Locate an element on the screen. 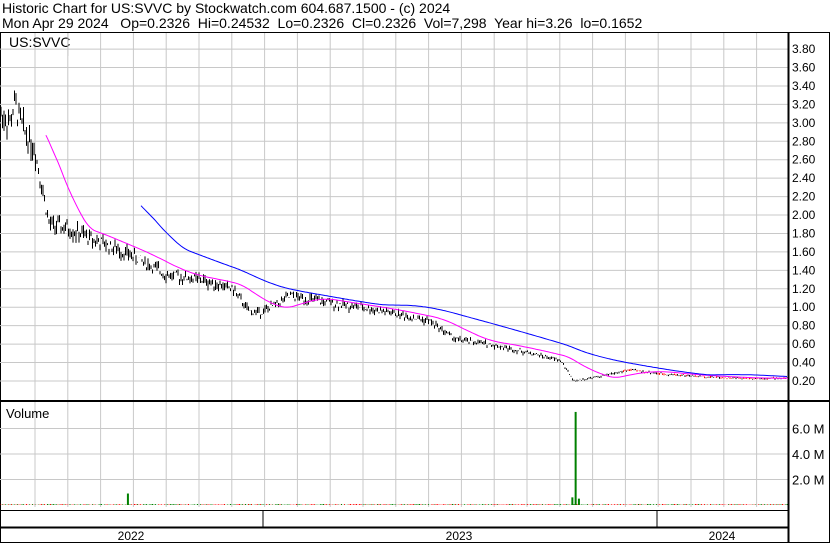 This screenshot has height=543, width=830. year-label: 2023 is located at coordinates (459, 536).